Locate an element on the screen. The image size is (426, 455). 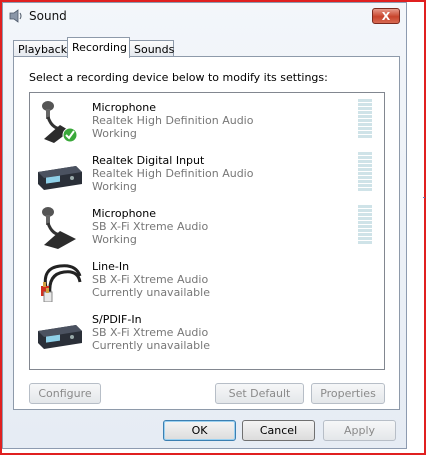
device-item: Microphone SB X-Fi Xtreme Audio Working is located at coordinates (207, 225).